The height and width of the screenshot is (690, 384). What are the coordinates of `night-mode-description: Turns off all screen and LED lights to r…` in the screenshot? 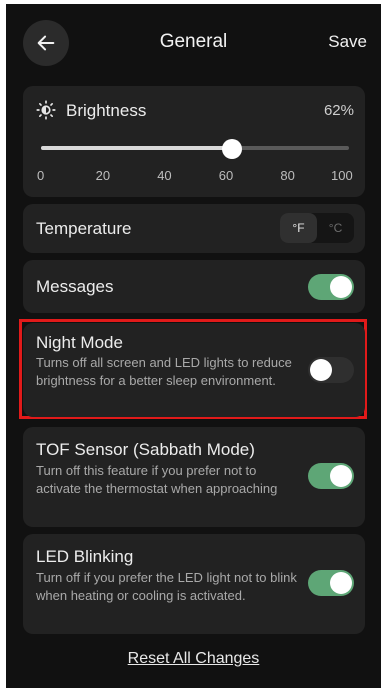 It's located at (164, 371).